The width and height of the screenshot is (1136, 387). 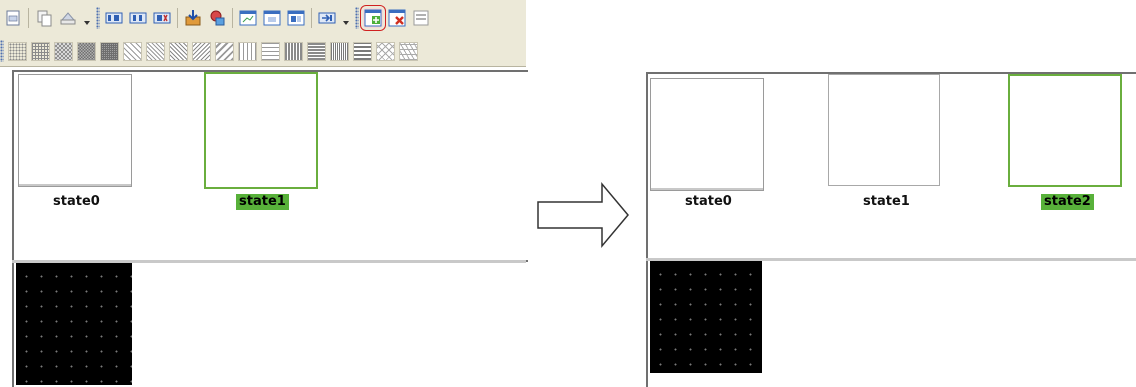 I want to click on pattern-dark-checker-icon, so click(x=86, y=51).